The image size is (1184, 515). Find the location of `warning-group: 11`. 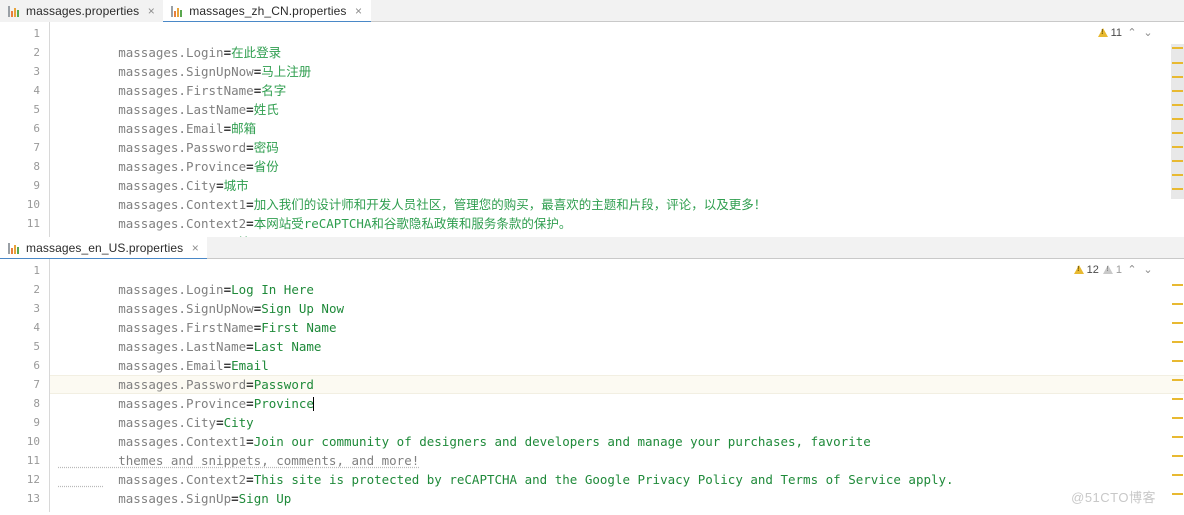

warning-group: 11 is located at coordinates (1109, 32).